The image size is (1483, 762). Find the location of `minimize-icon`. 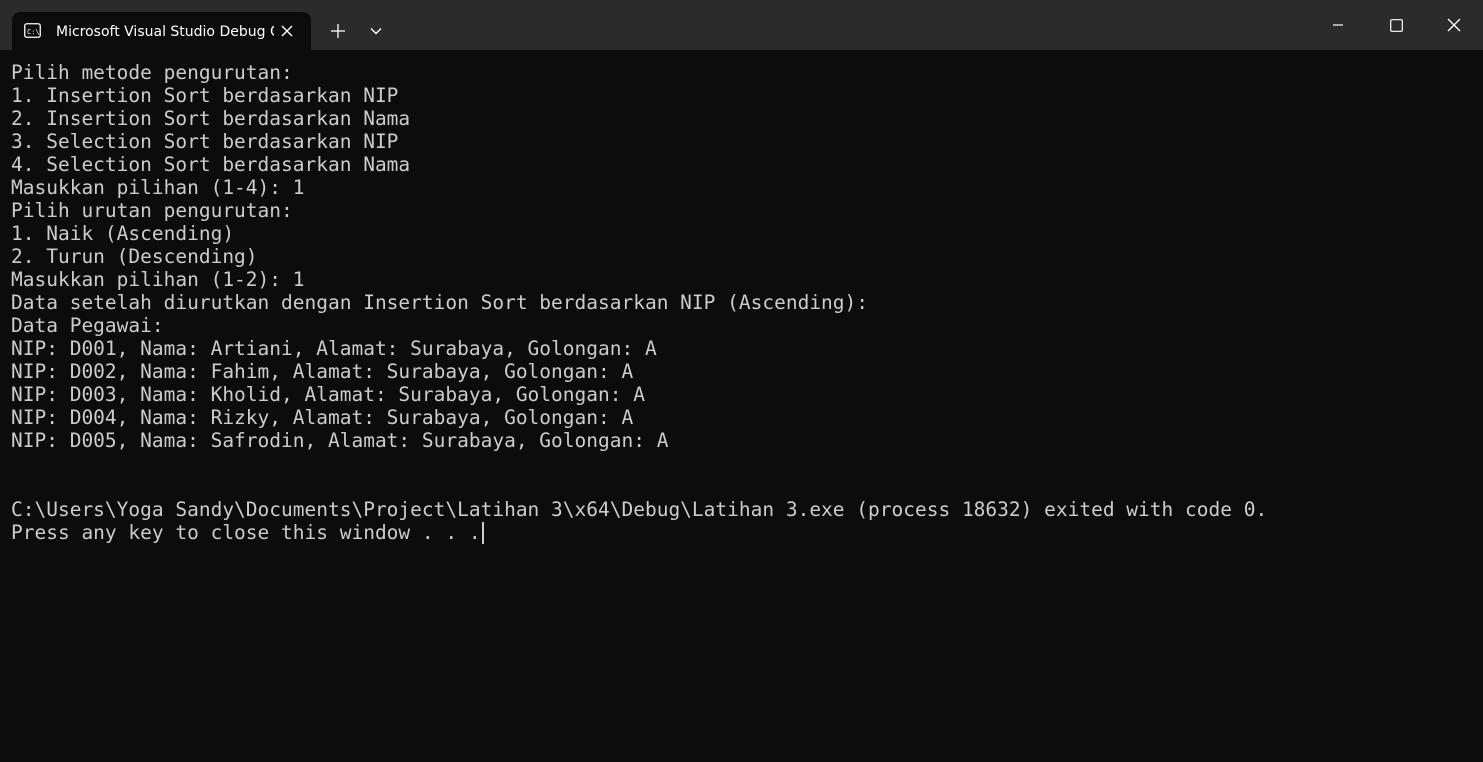

minimize-icon is located at coordinates (1338, 25).